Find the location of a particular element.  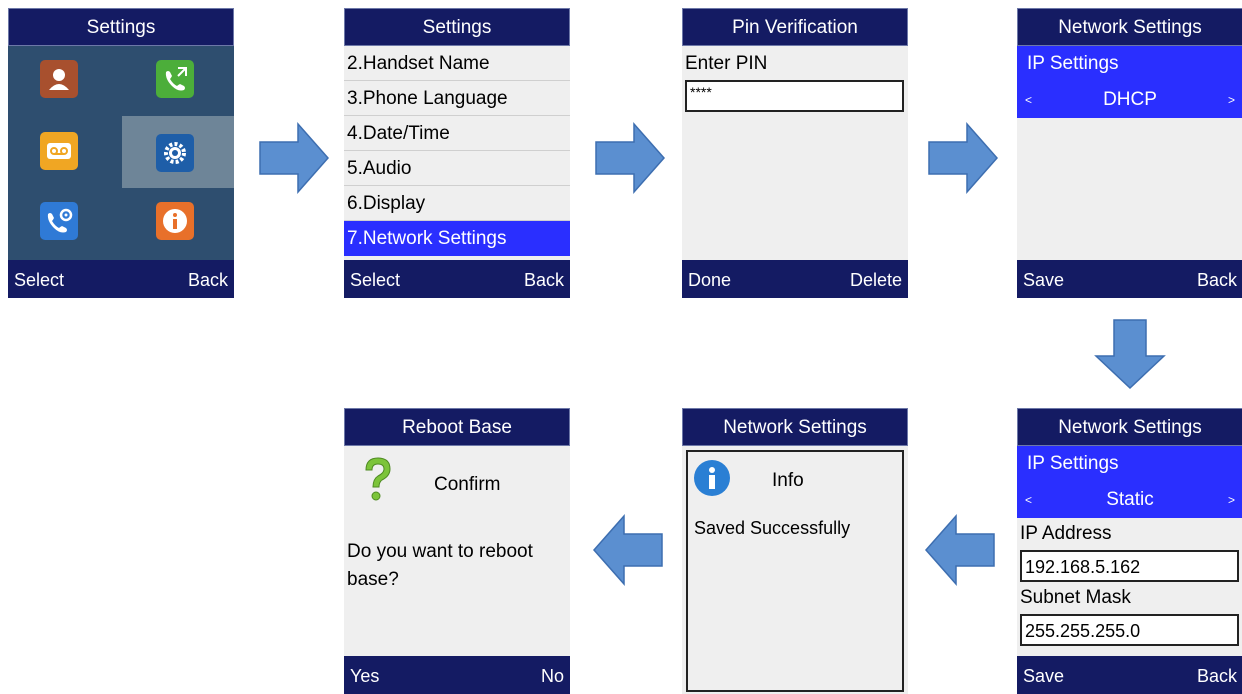

list-item-network-settings: 7.Network Settings is located at coordinates (457, 238).